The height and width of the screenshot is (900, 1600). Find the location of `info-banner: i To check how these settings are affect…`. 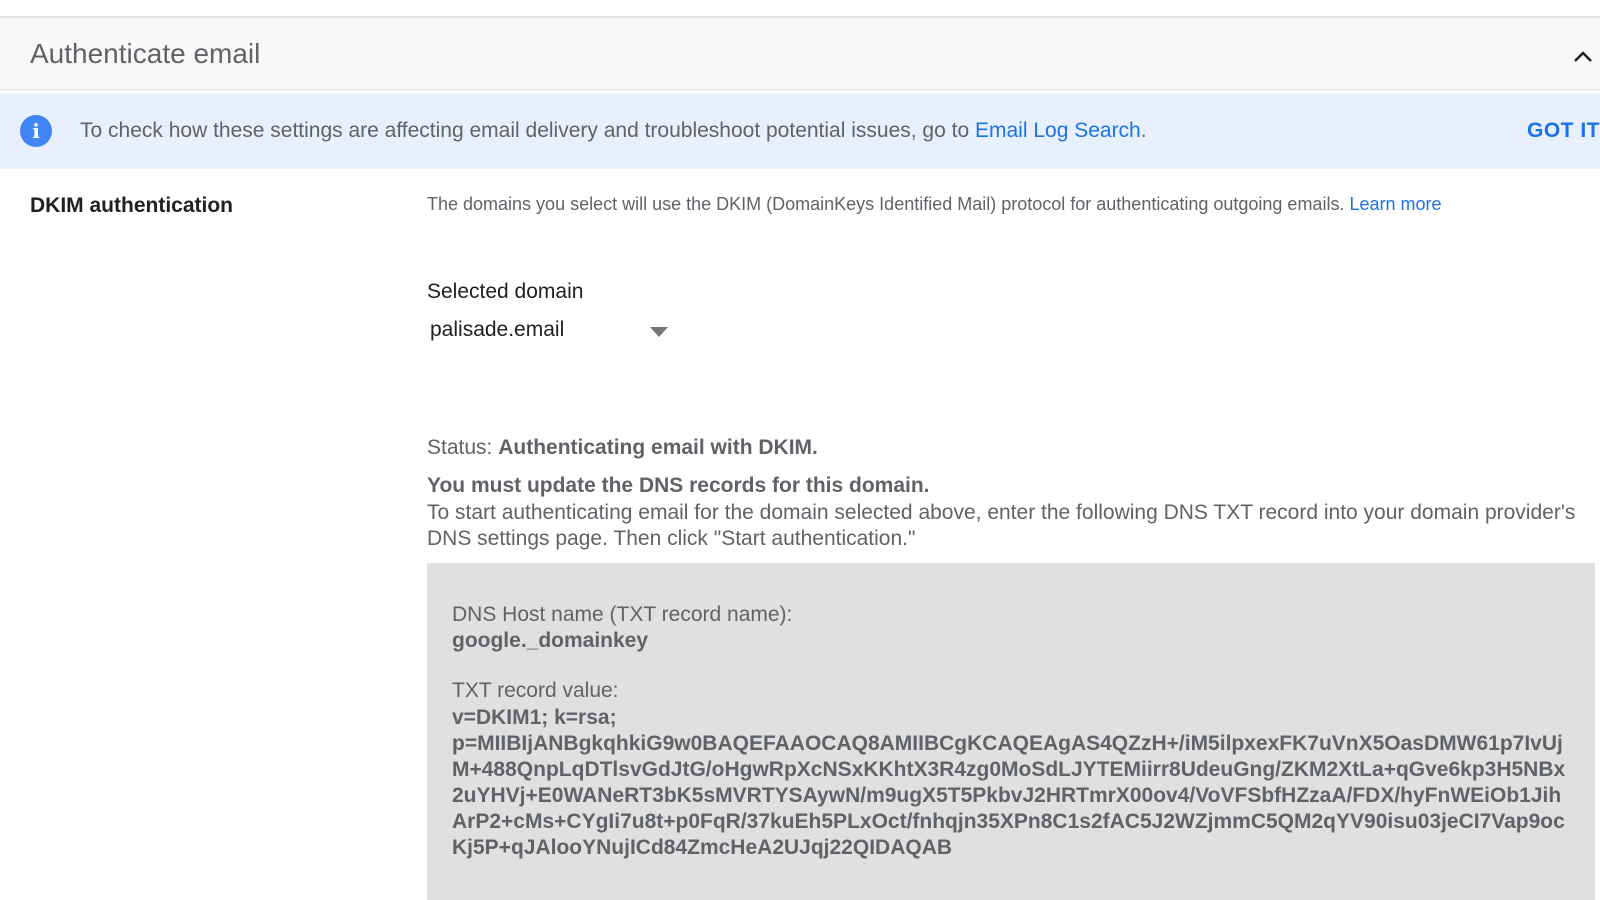

info-banner: i To check how these settings are affect… is located at coordinates (800, 131).